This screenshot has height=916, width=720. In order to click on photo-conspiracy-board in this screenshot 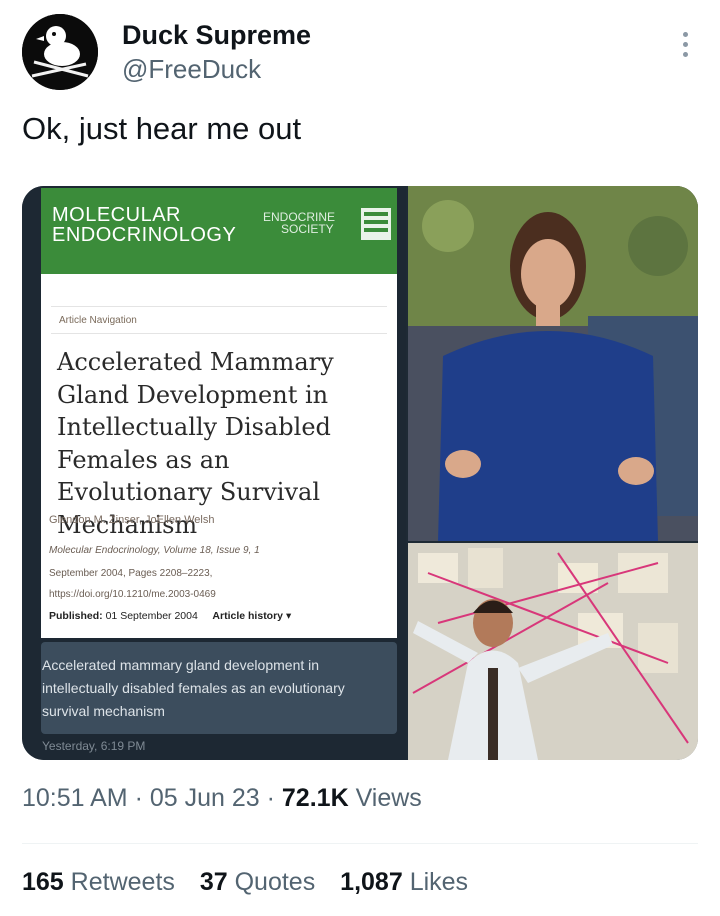, I will do `click(553, 651)`.